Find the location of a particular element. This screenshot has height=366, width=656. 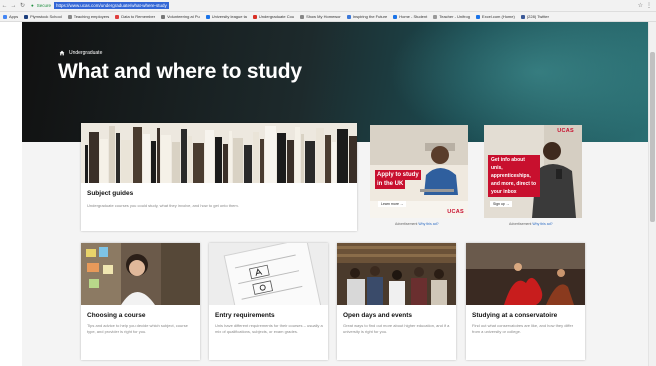

bookmark-item: Volunteering at Pu is located at coordinates (180, 16).